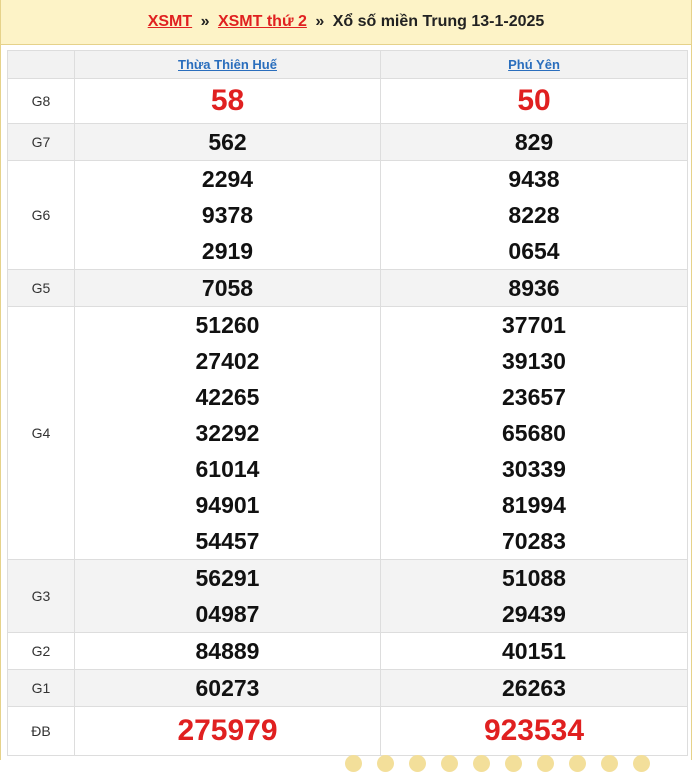 This screenshot has height=777, width=694. I want to click on prize-number: 32292, so click(227, 433).